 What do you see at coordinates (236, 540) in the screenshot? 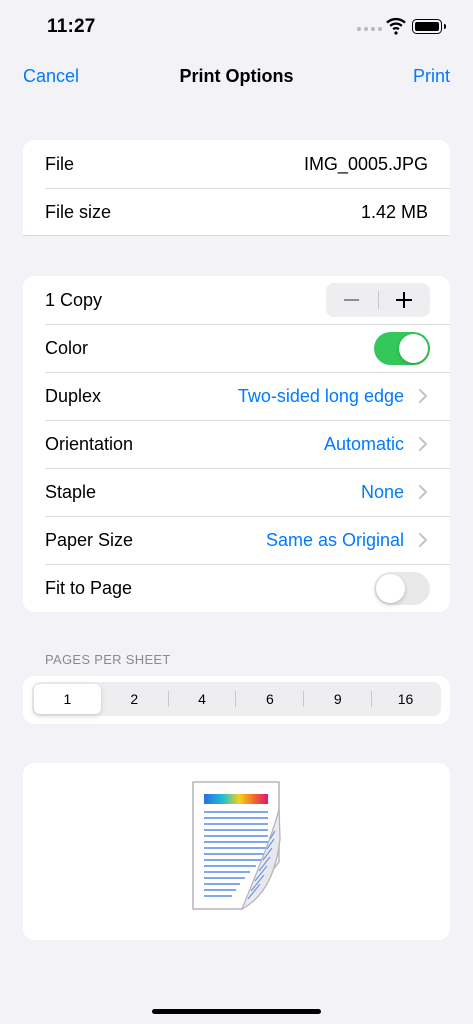
I see `paper-size-row: Paper Size Same as Original` at bounding box center [236, 540].